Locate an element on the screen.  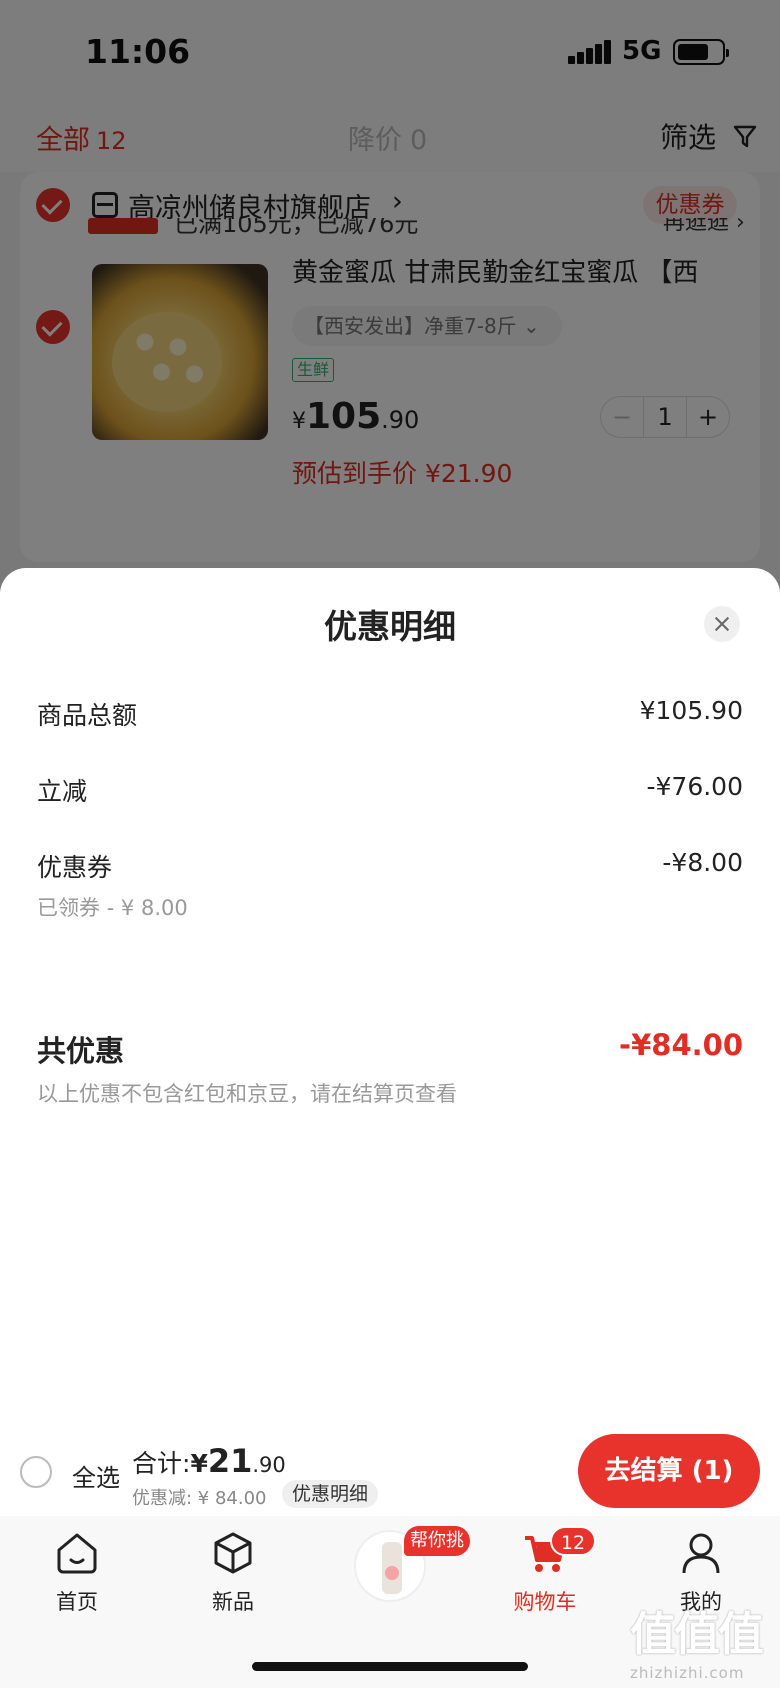
sum-currency: ¥ is located at coordinates (199, 1463).